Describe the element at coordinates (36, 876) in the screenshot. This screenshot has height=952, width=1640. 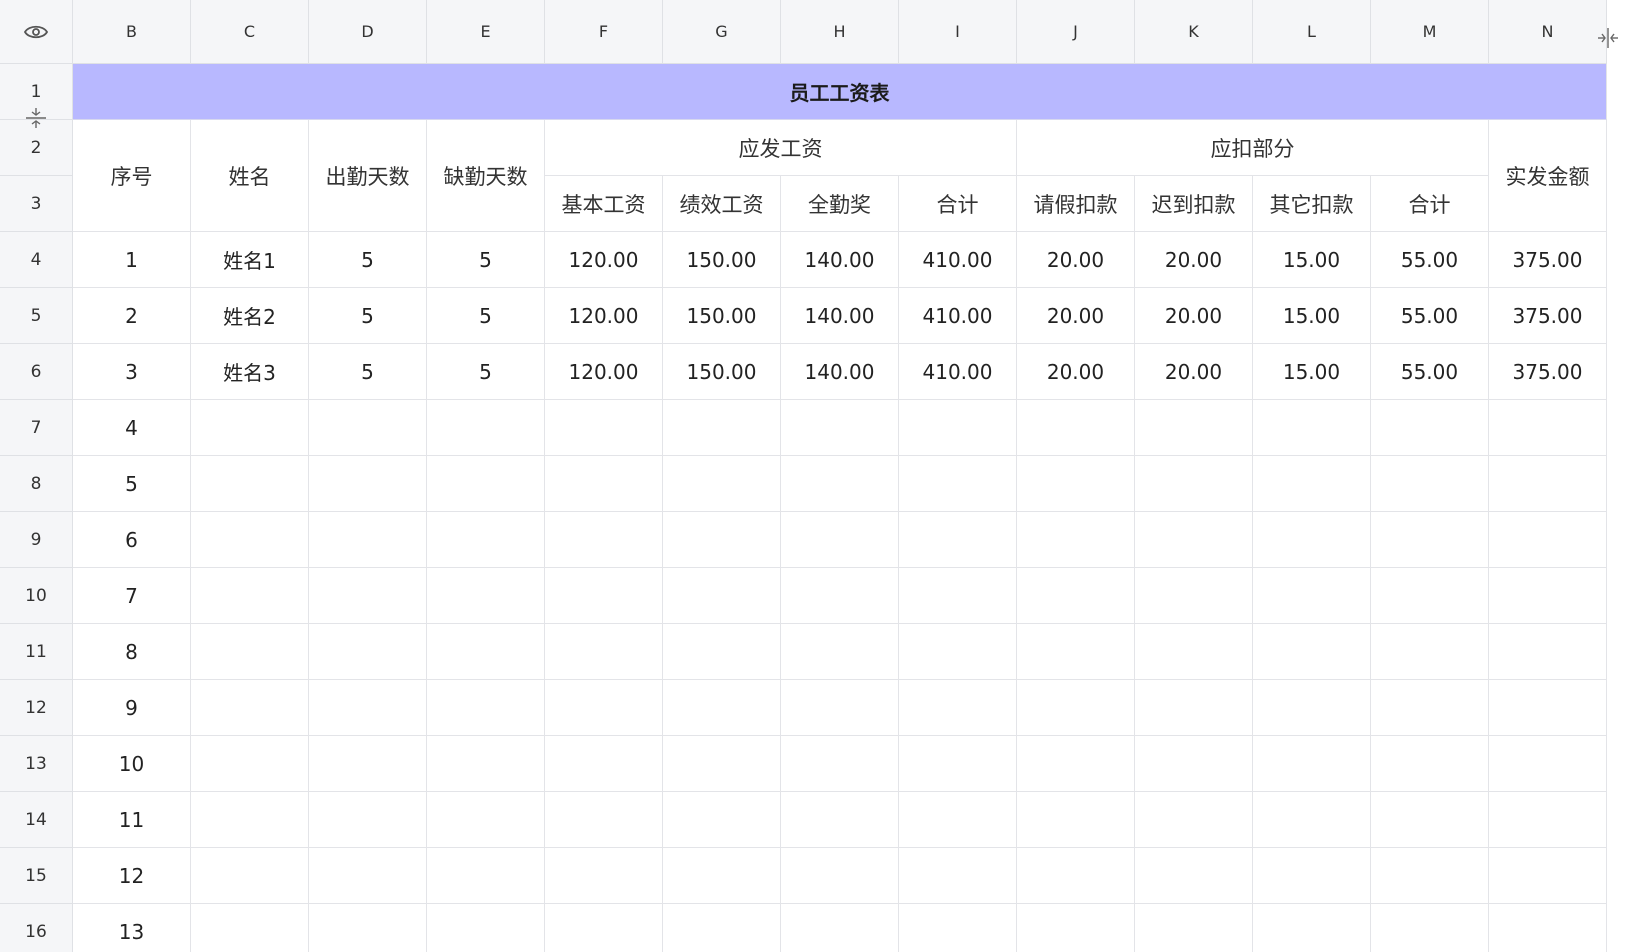
I see `row-header-15: 15` at that location.